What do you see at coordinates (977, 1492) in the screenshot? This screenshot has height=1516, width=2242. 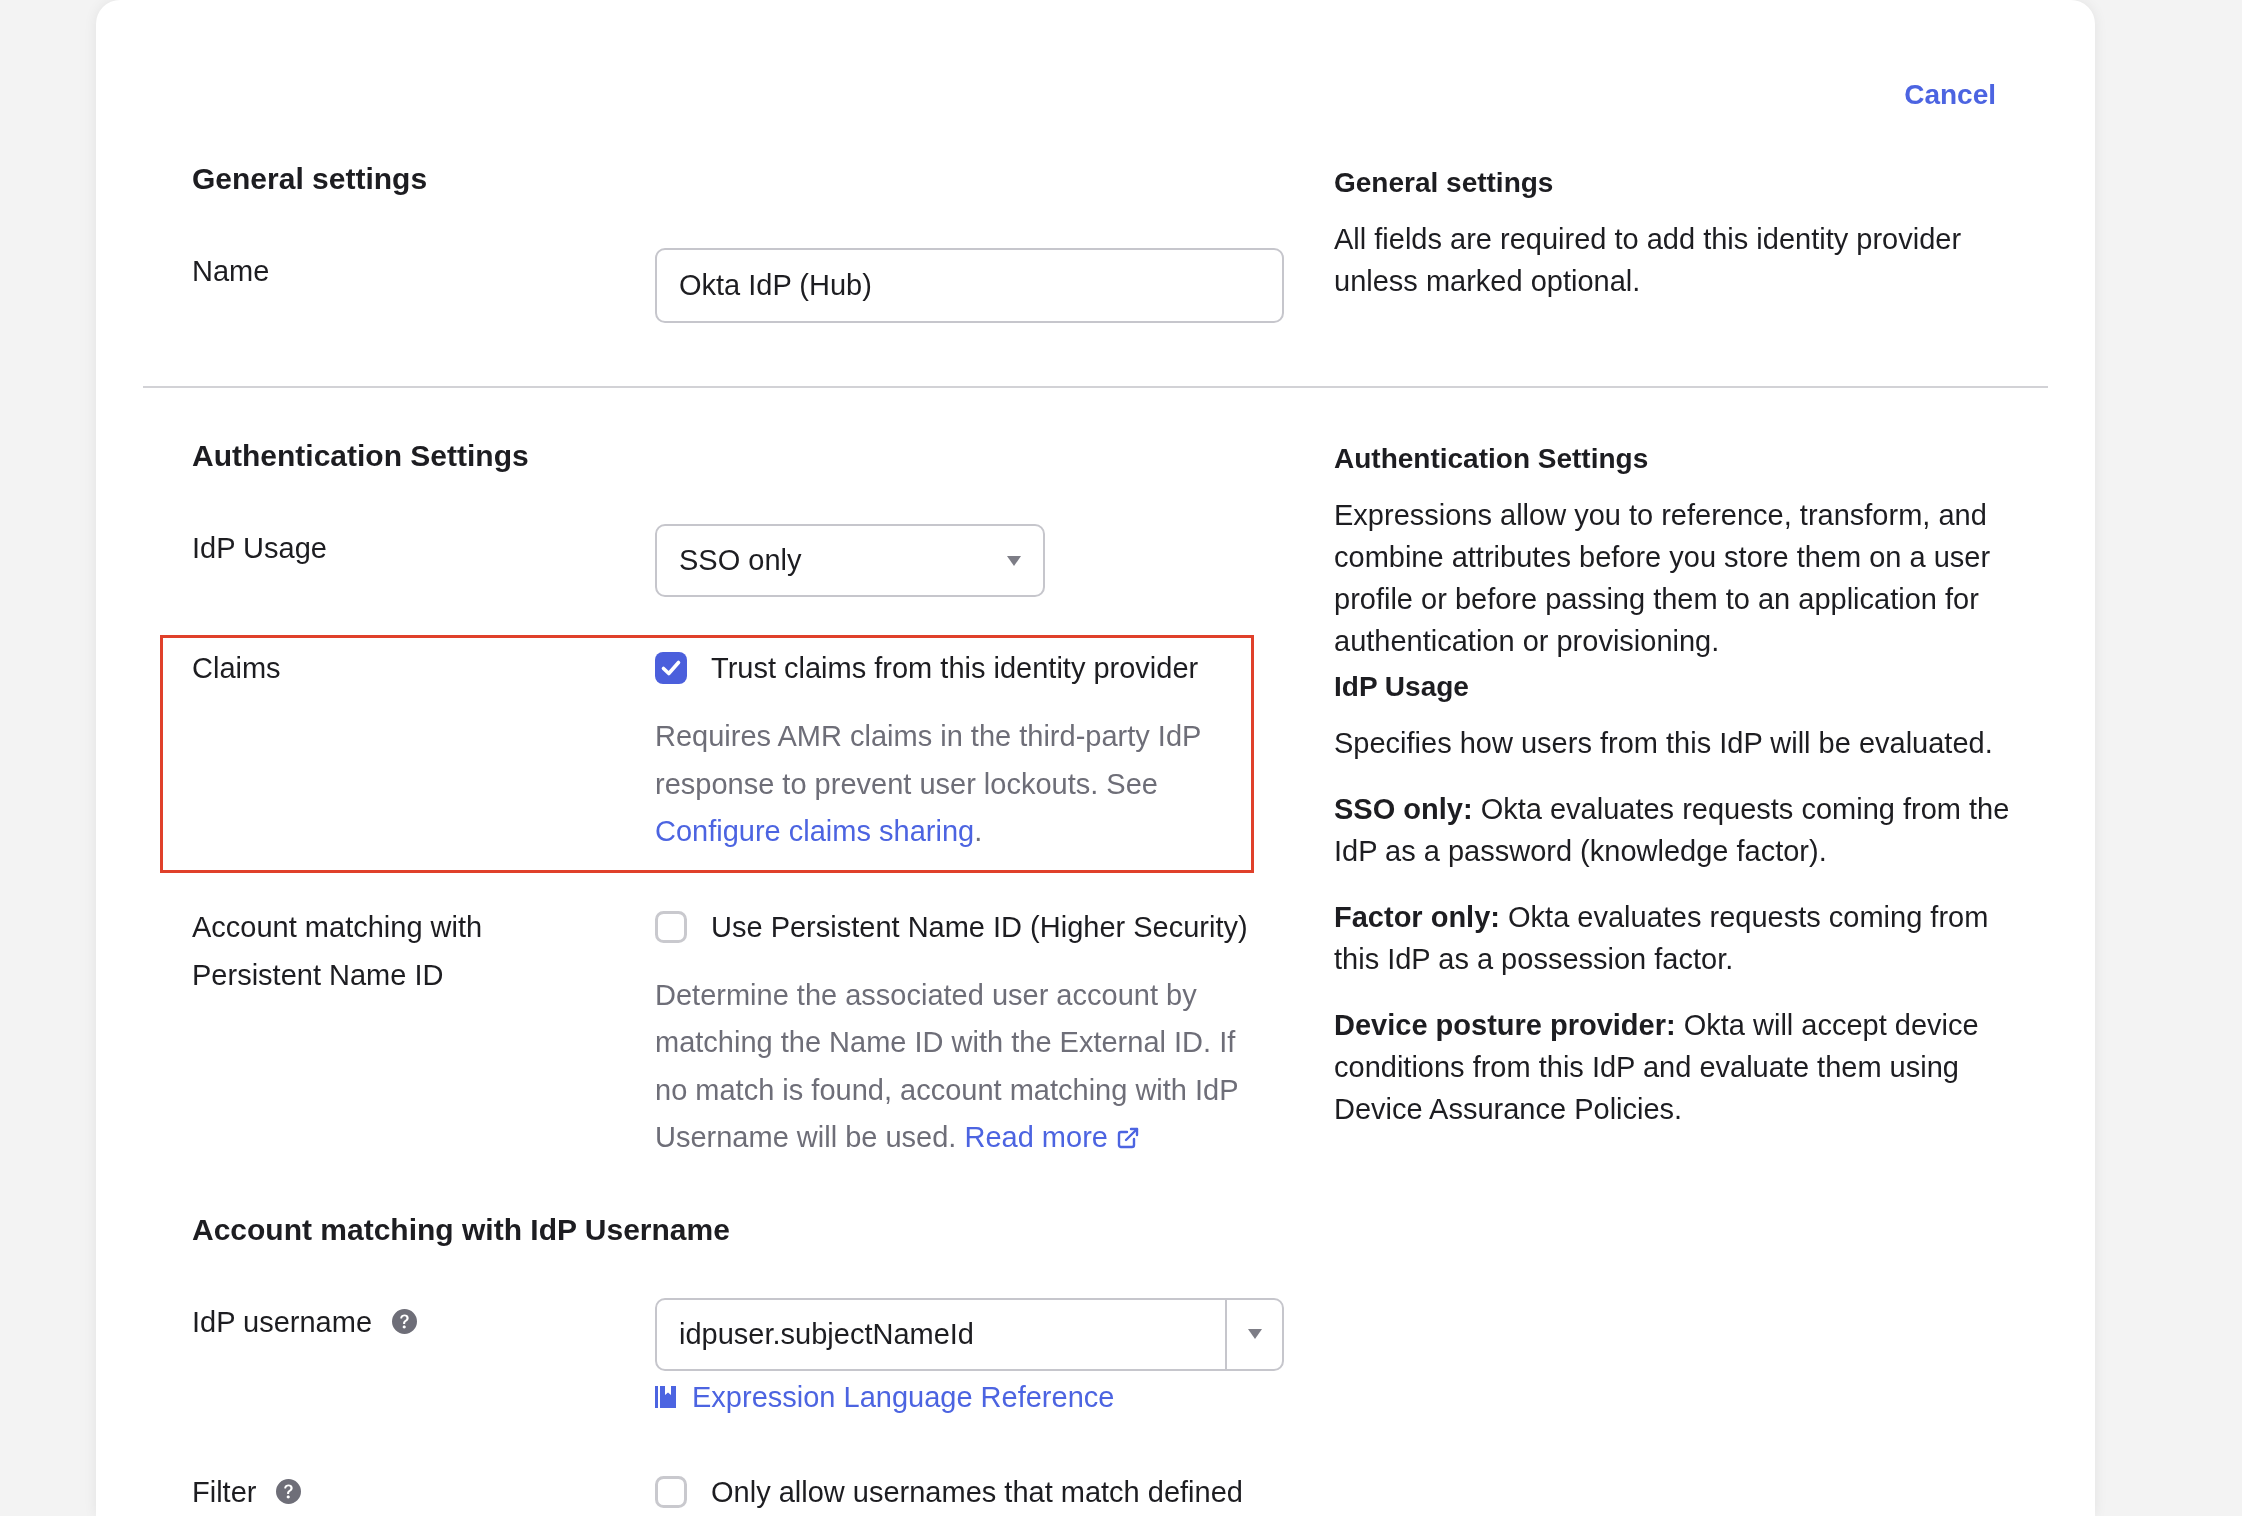 I see `checkbox-label: Only allow usernames that match defined` at bounding box center [977, 1492].